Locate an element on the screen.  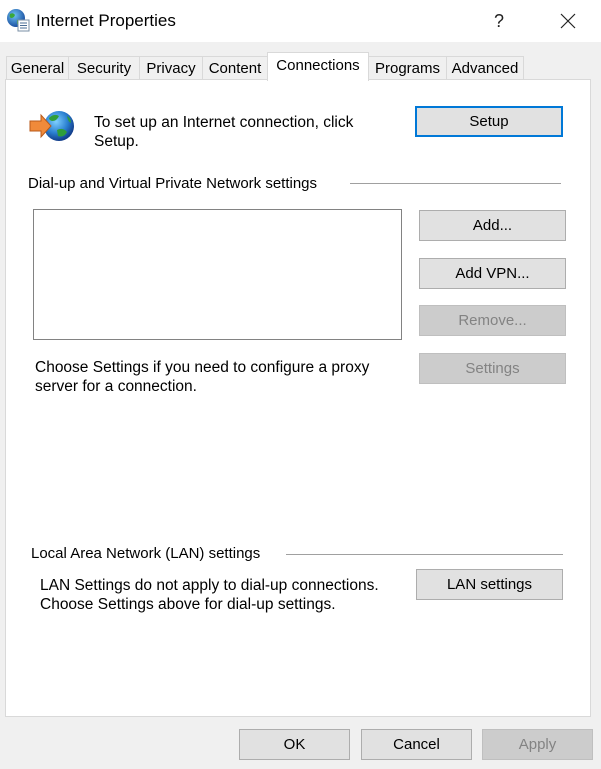
help-icon: ? is located at coordinates (498, 21).